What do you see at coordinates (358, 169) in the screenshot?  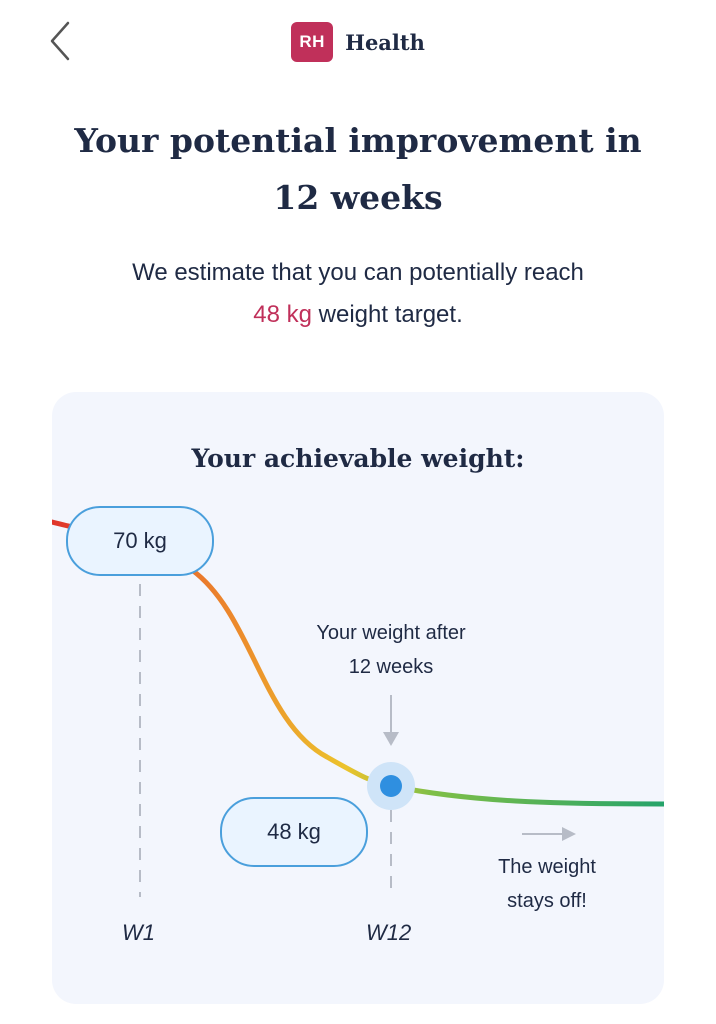 I see `page-title: Your potential improvement in 12 weeks` at bounding box center [358, 169].